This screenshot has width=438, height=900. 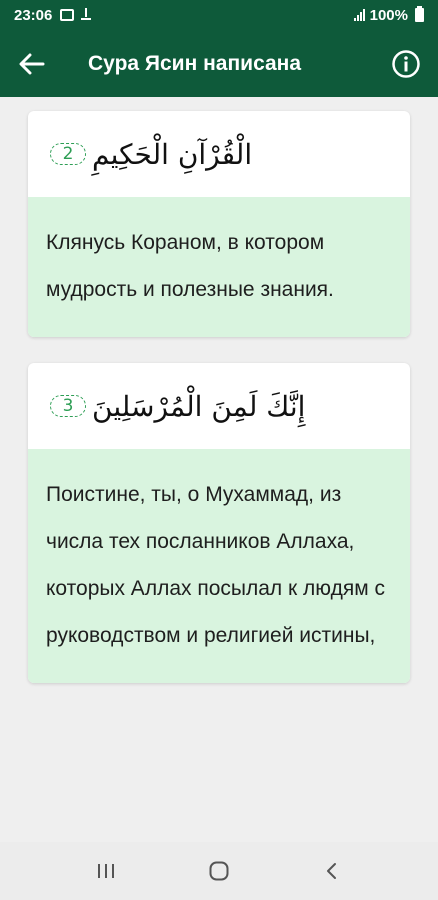 I want to click on home-icon, so click(x=219, y=871).